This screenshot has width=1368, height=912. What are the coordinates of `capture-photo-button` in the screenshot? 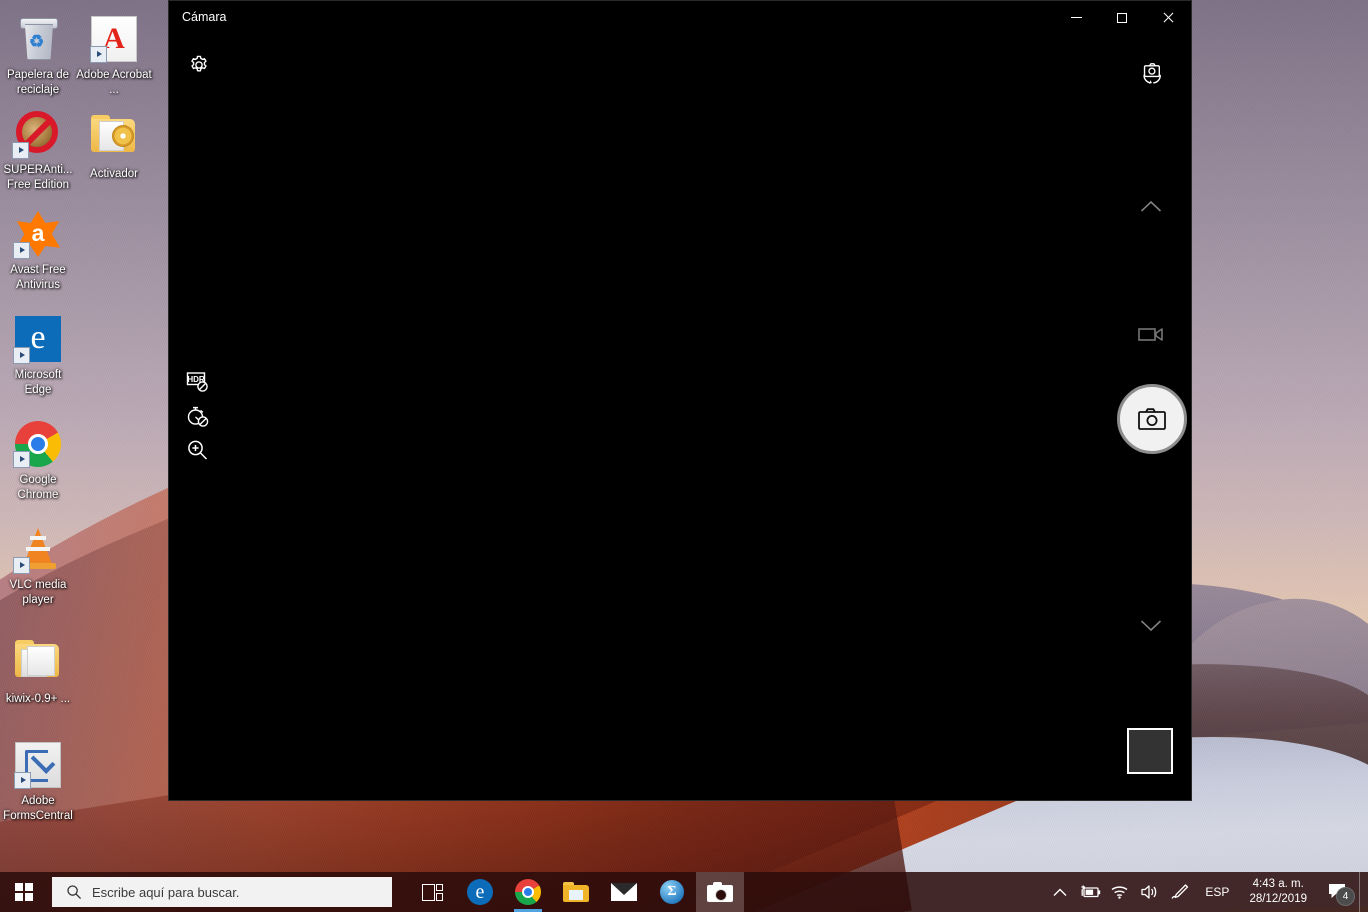 It's located at (1152, 419).